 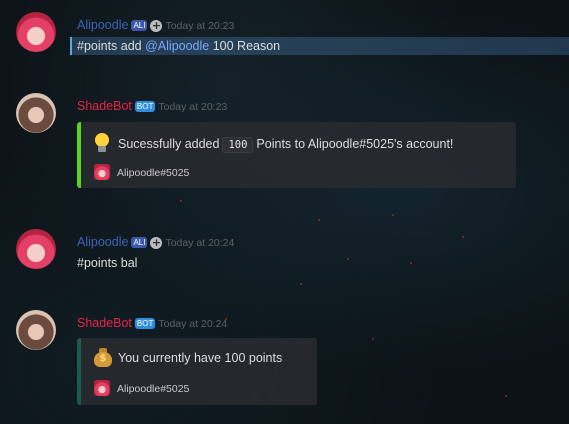 I want to click on embed-description: $ You currently have 100 points, so click(x=188, y=357).